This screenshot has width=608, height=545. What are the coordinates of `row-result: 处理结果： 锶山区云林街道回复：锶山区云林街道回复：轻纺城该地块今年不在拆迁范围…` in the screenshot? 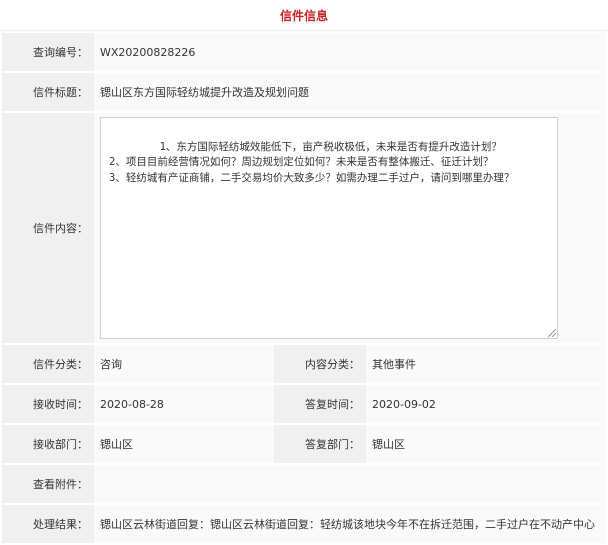 It's located at (304, 524).